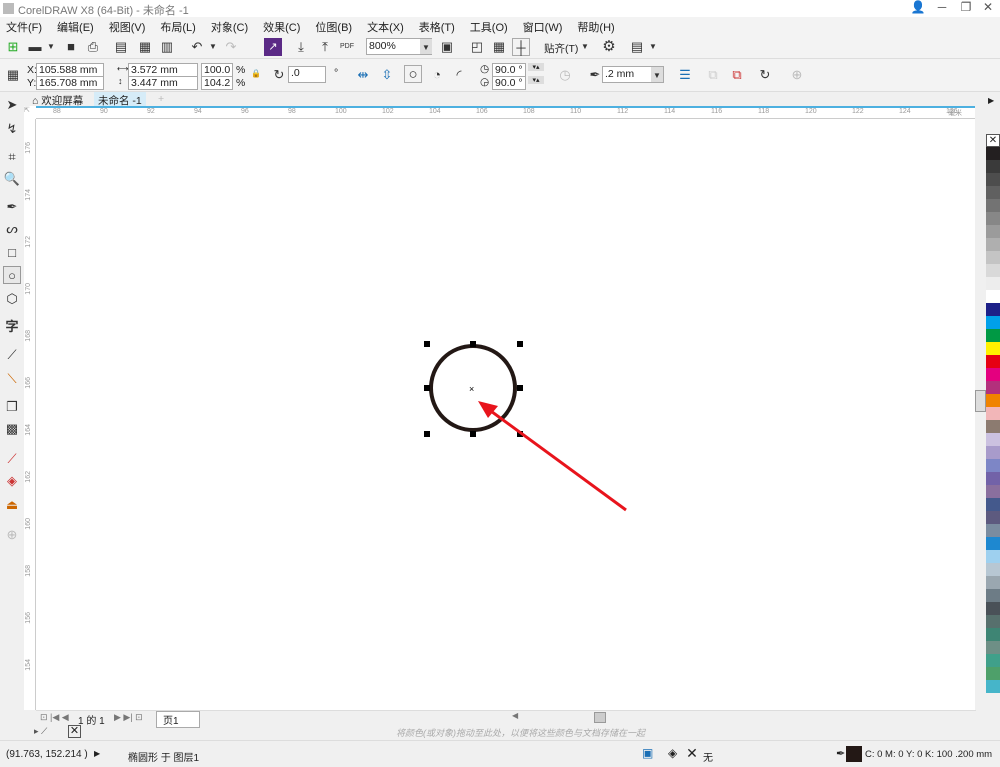 The image size is (1000, 767). I want to click on y-position-input: 165.708 mm, so click(70, 83).